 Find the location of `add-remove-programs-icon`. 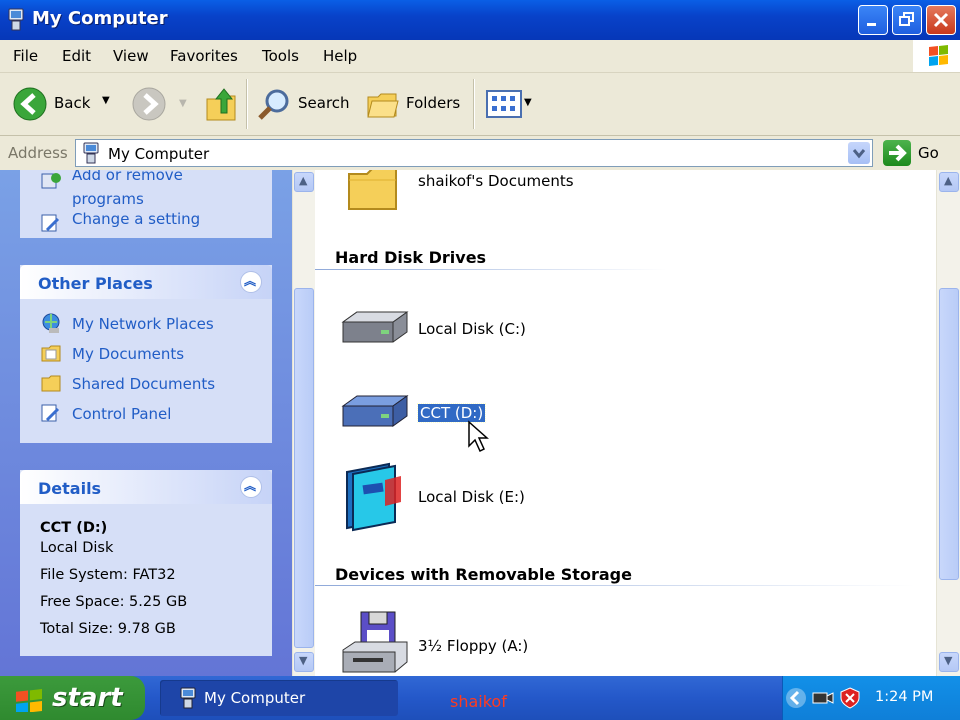

add-remove-programs-icon is located at coordinates (51, 181).